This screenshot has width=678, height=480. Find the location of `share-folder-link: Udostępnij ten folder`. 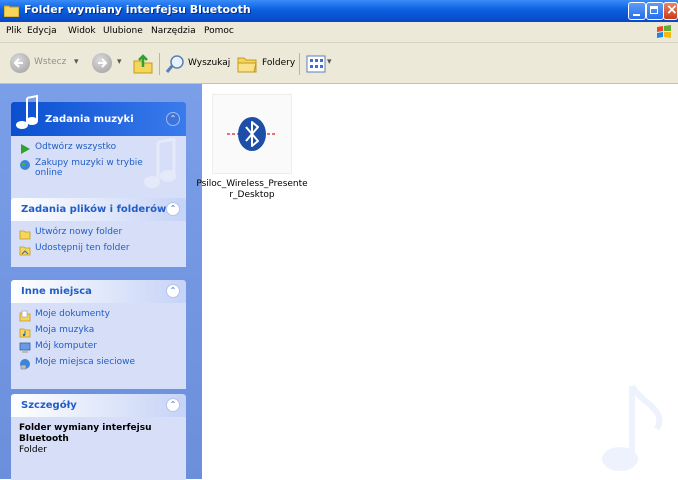

share-folder-link: Udostępnij ten folder is located at coordinates (98, 251).